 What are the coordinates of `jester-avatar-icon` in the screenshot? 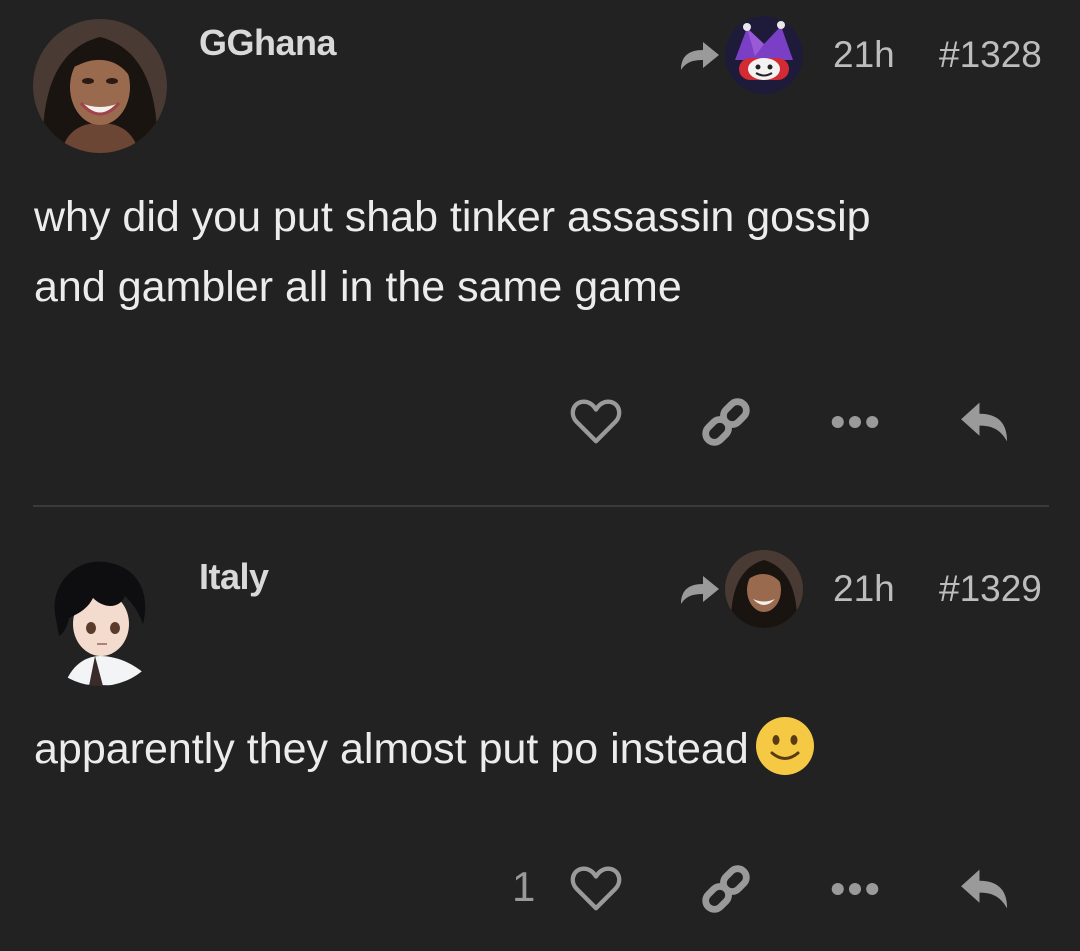 It's located at (764, 55).